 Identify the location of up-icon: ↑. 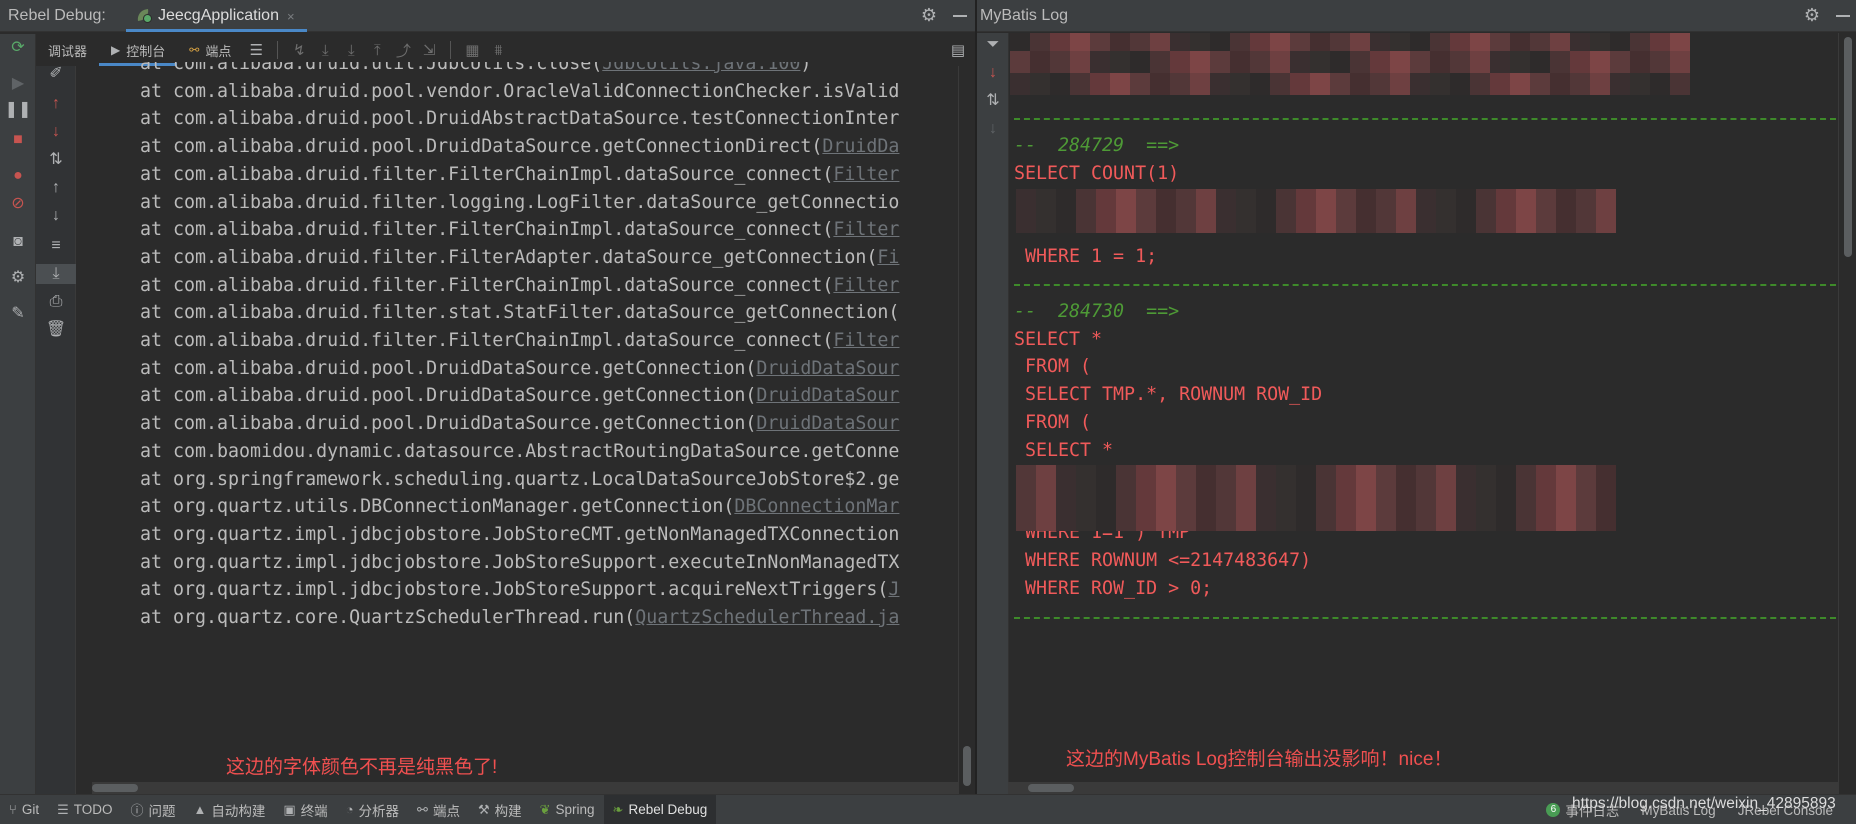
(56, 188).